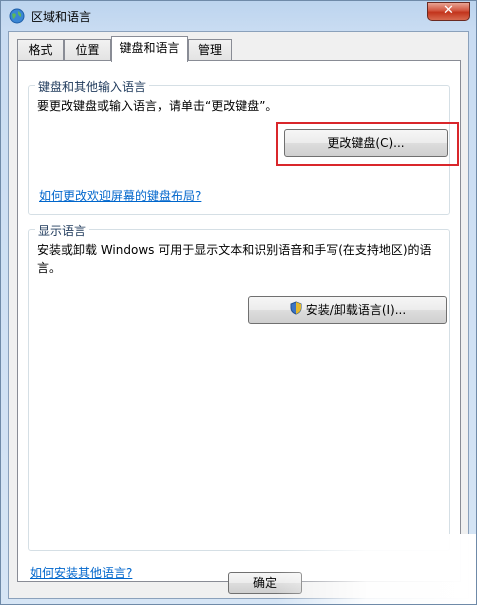 This screenshot has height=605, width=477. Describe the element at coordinates (62, 230) in the screenshot. I see `display-language-label: 显示语言` at that location.